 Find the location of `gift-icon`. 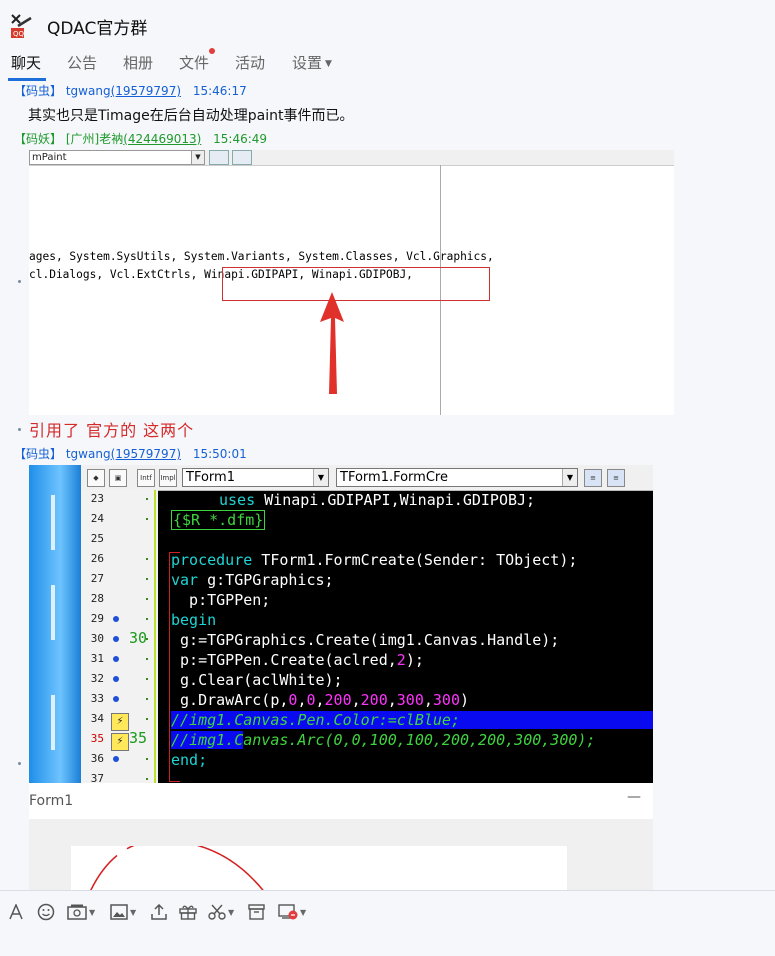

gift-icon is located at coordinates (188, 912).